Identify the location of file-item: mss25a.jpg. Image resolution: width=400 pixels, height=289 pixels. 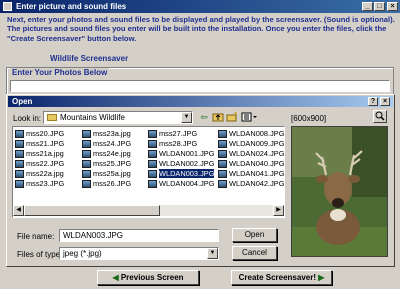
(106, 174).